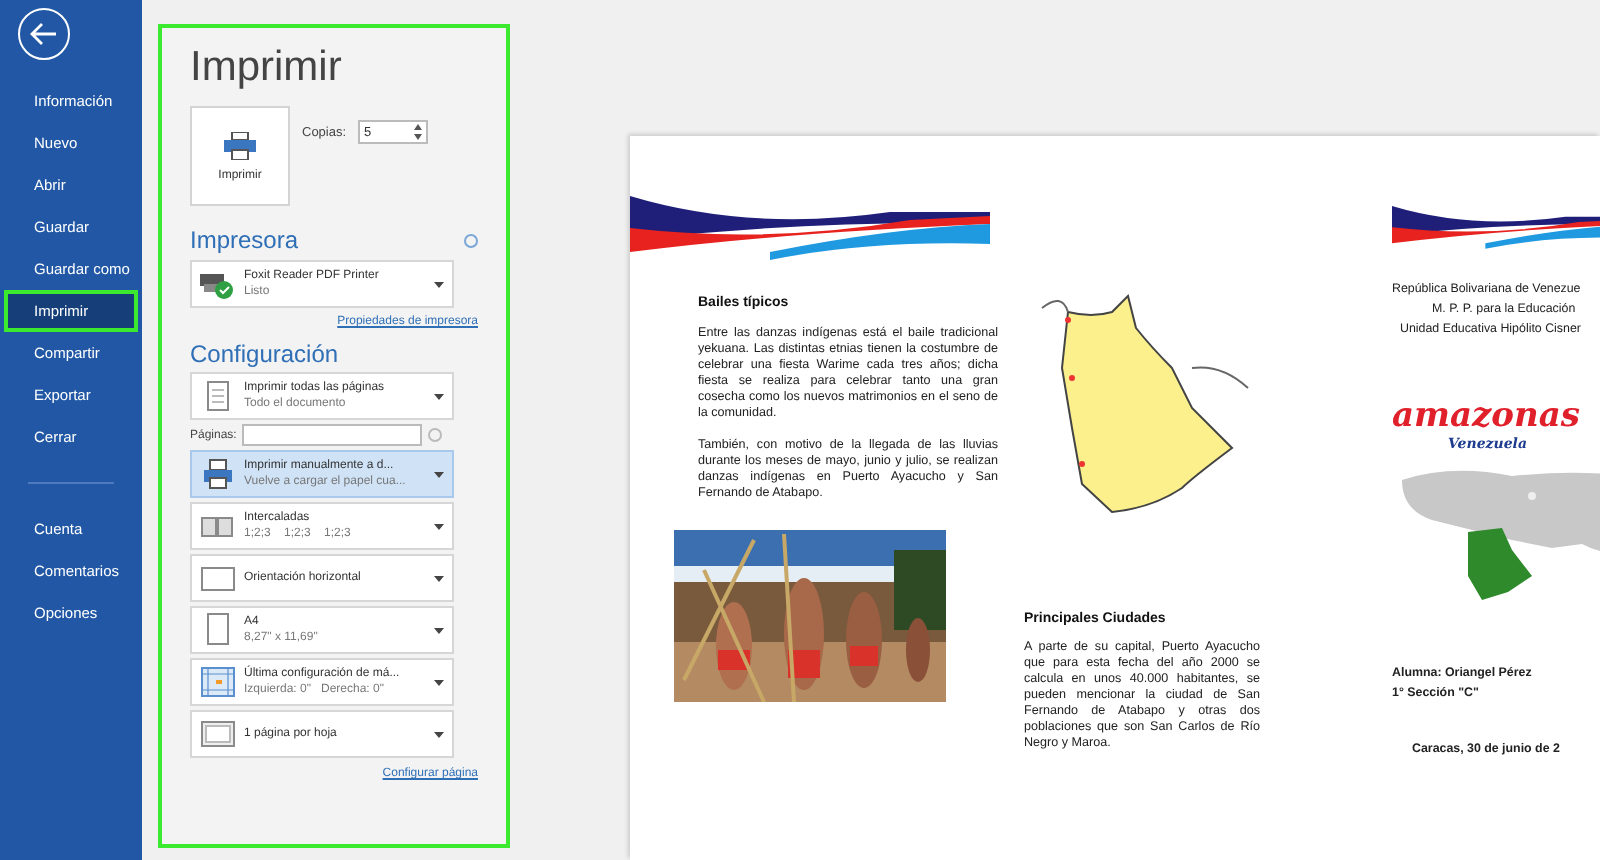 This screenshot has height=860, width=1600. Describe the element at coordinates (264, 354) in the screenshot. I see `settings-heading: Configuración` at that location.